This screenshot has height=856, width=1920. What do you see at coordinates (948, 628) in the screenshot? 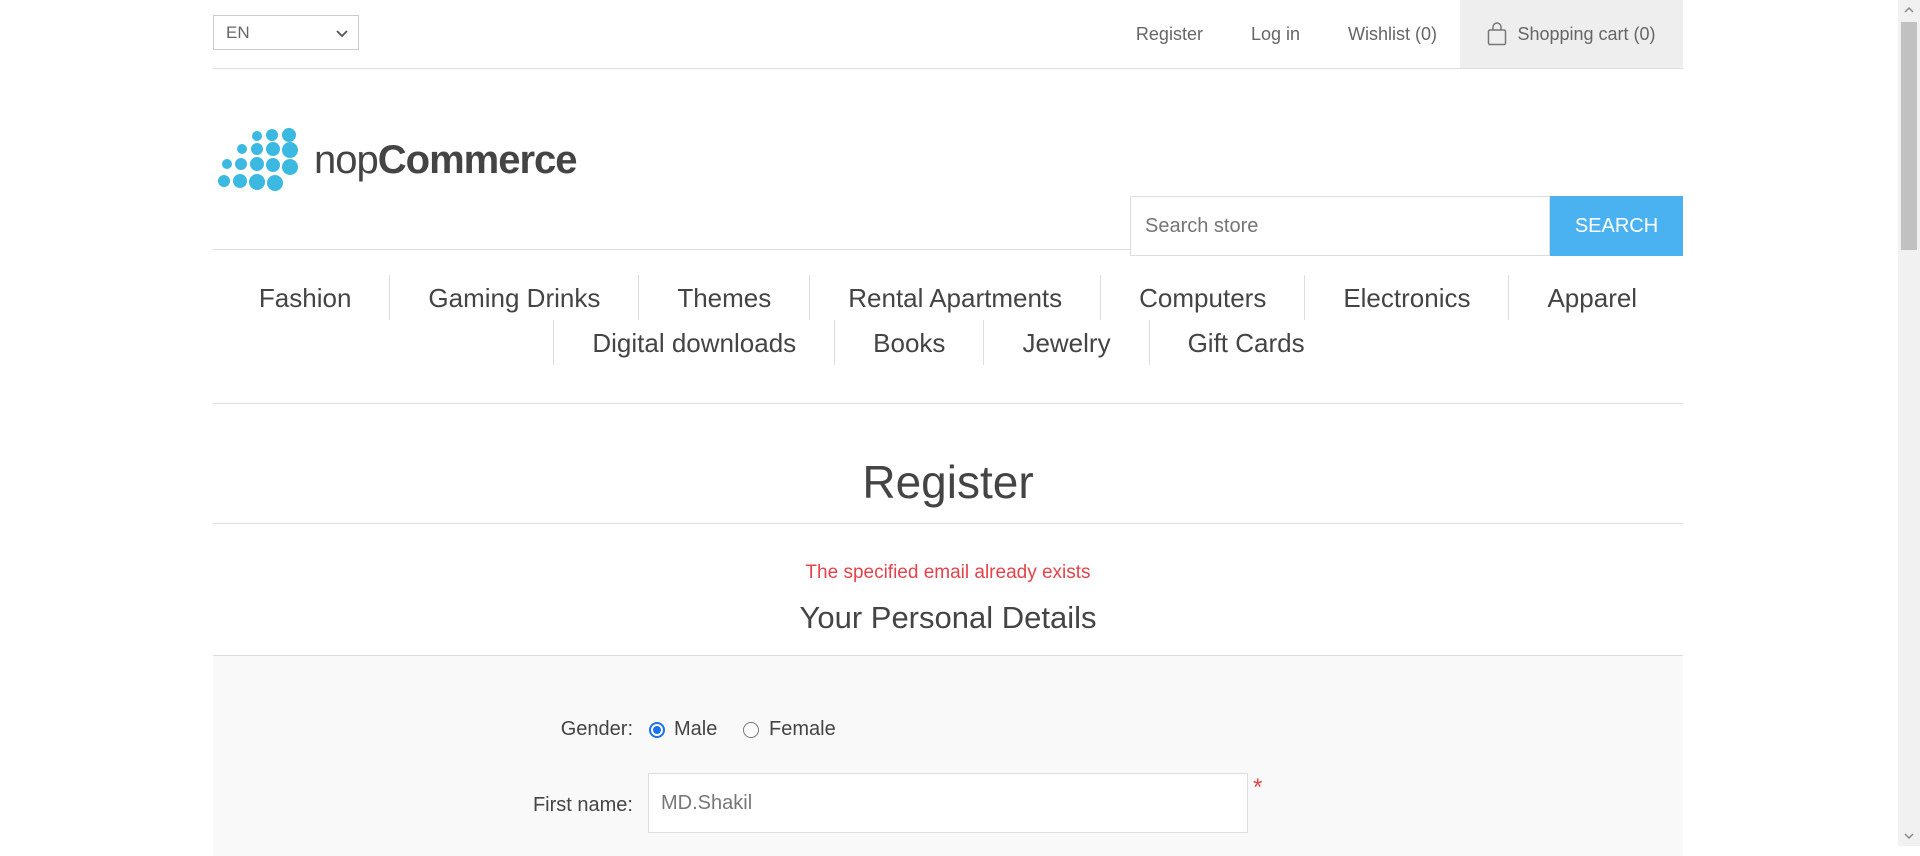
I see `section-title: Your Personal Details` at bounding box center [948, 628].